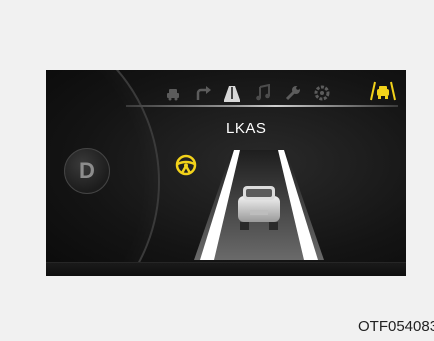  Describe the element at coordinates (383, 91) in the screenshot. I see `lane-assist-car-icon` at that location.